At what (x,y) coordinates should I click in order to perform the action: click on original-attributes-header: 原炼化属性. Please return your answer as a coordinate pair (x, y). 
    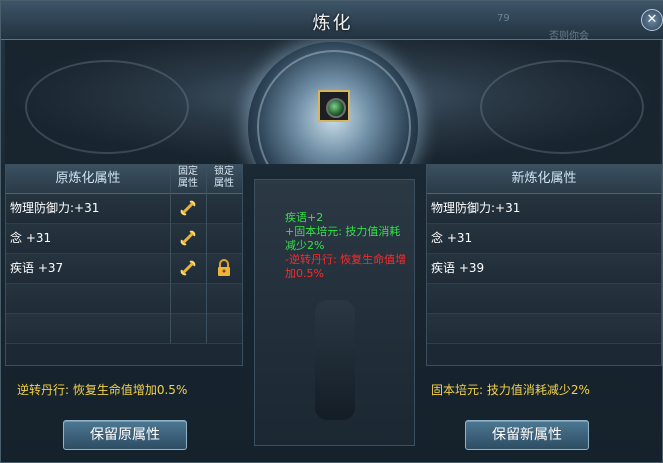
    Looking at the image, I should click on (88, 179).